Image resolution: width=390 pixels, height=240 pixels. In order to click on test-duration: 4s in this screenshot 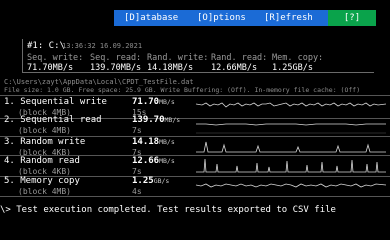, I will do `click(137, 191)`.